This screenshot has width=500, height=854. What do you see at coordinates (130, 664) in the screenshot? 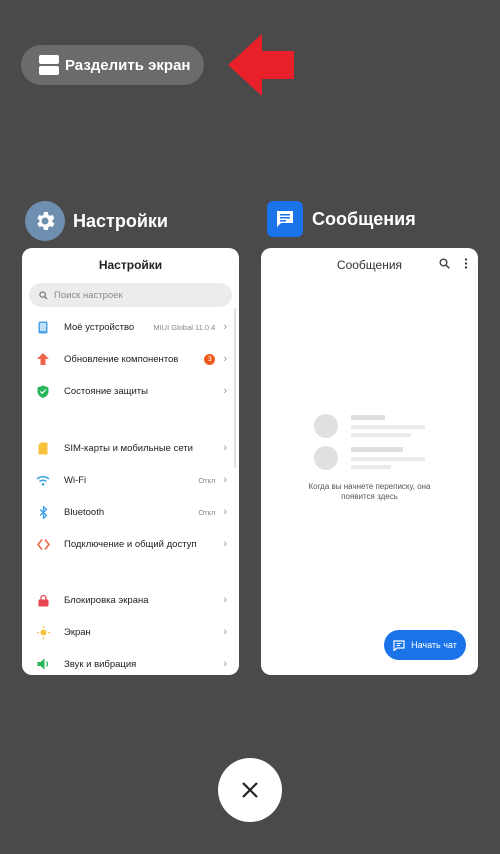
I see `settings-row-sound: Звук и вибрация ›` at bounding box center [130, 664].